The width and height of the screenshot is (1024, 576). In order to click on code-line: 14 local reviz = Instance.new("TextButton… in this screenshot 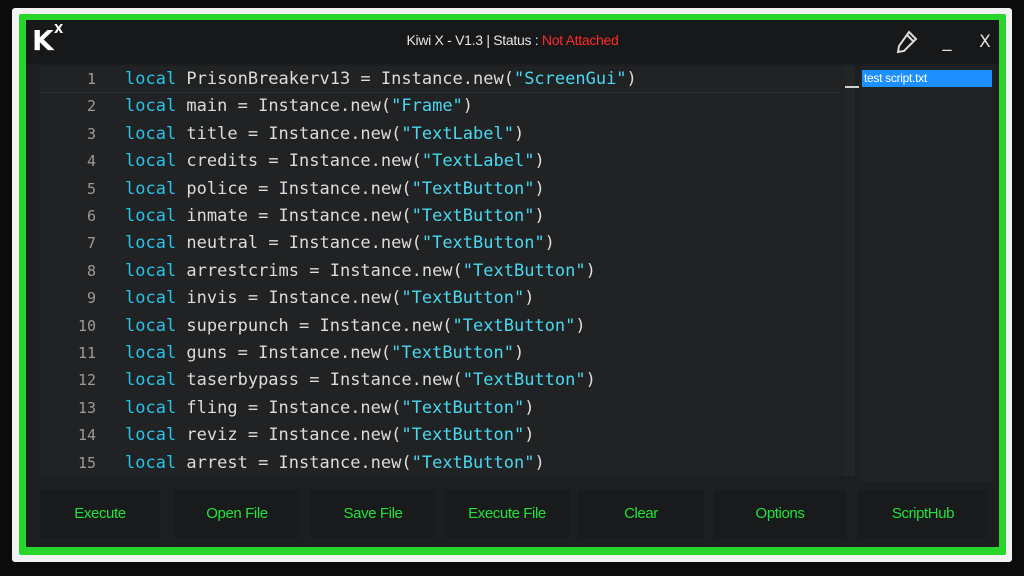, I will do `click(440, 435)`.